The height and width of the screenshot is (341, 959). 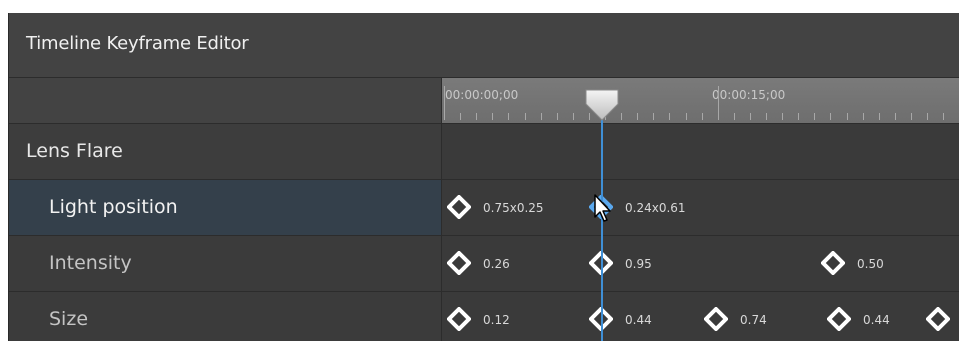 I want to click on track-area-light-position: 0.75x0.25 0.24x0.61, so click(x=700, y=207).